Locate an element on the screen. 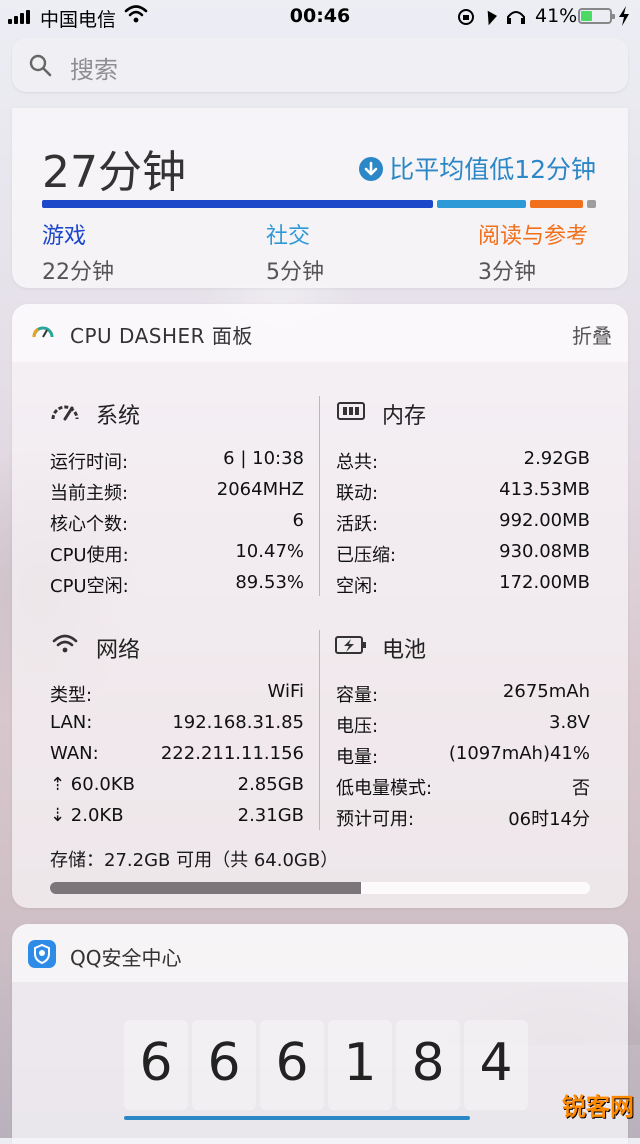 The image size is (640, 1144). watermark-logo: 锐客网 is located at coordinates (598, 1107).